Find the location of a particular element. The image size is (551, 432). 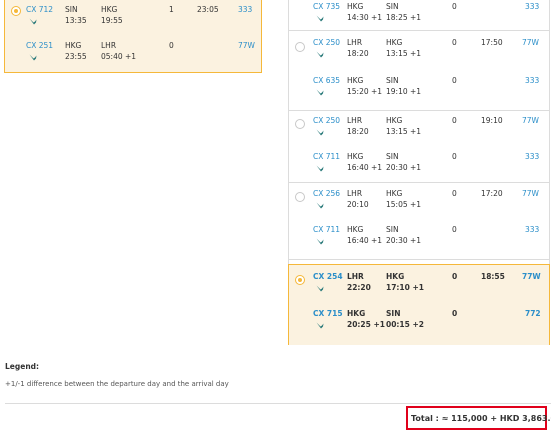

segment-row: CX 712 SIN HKG 13:35 19:55 1 23:05 333 is located at coordinates (133, 13).